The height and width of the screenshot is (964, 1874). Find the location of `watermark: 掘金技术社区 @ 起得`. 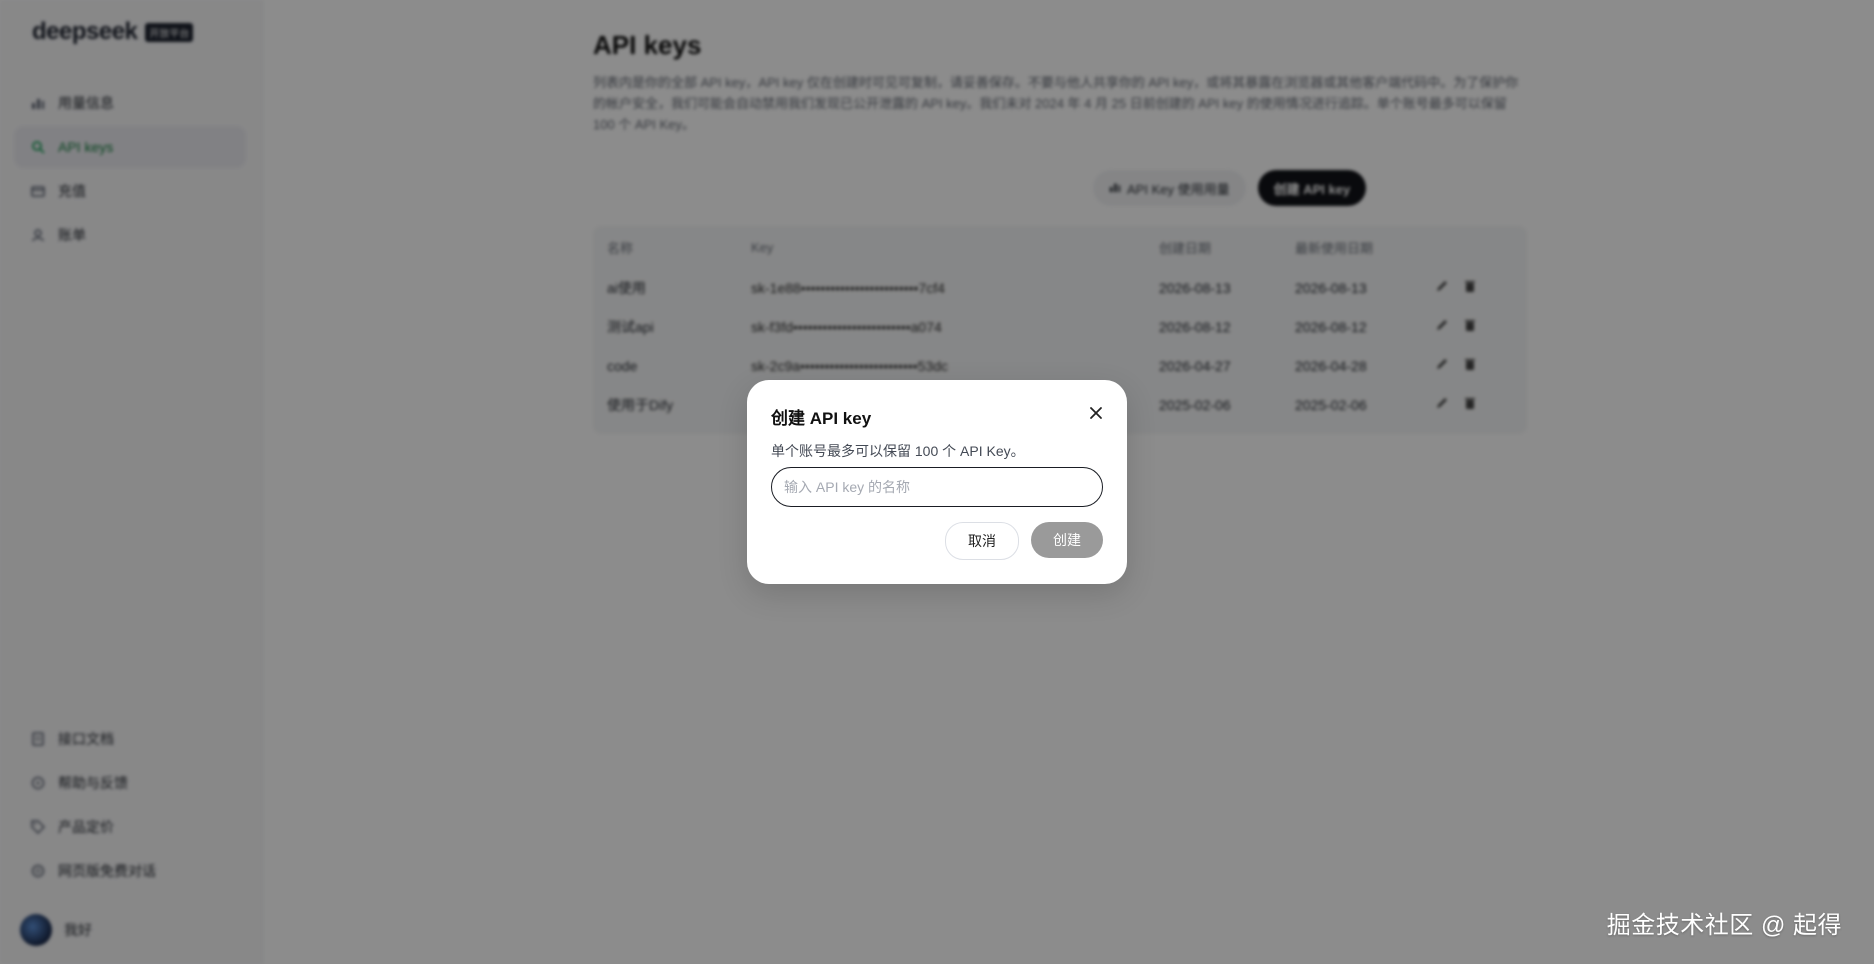

watermark: 掘金技术社区 @ 起得 is located at coordinates (1724, 925).